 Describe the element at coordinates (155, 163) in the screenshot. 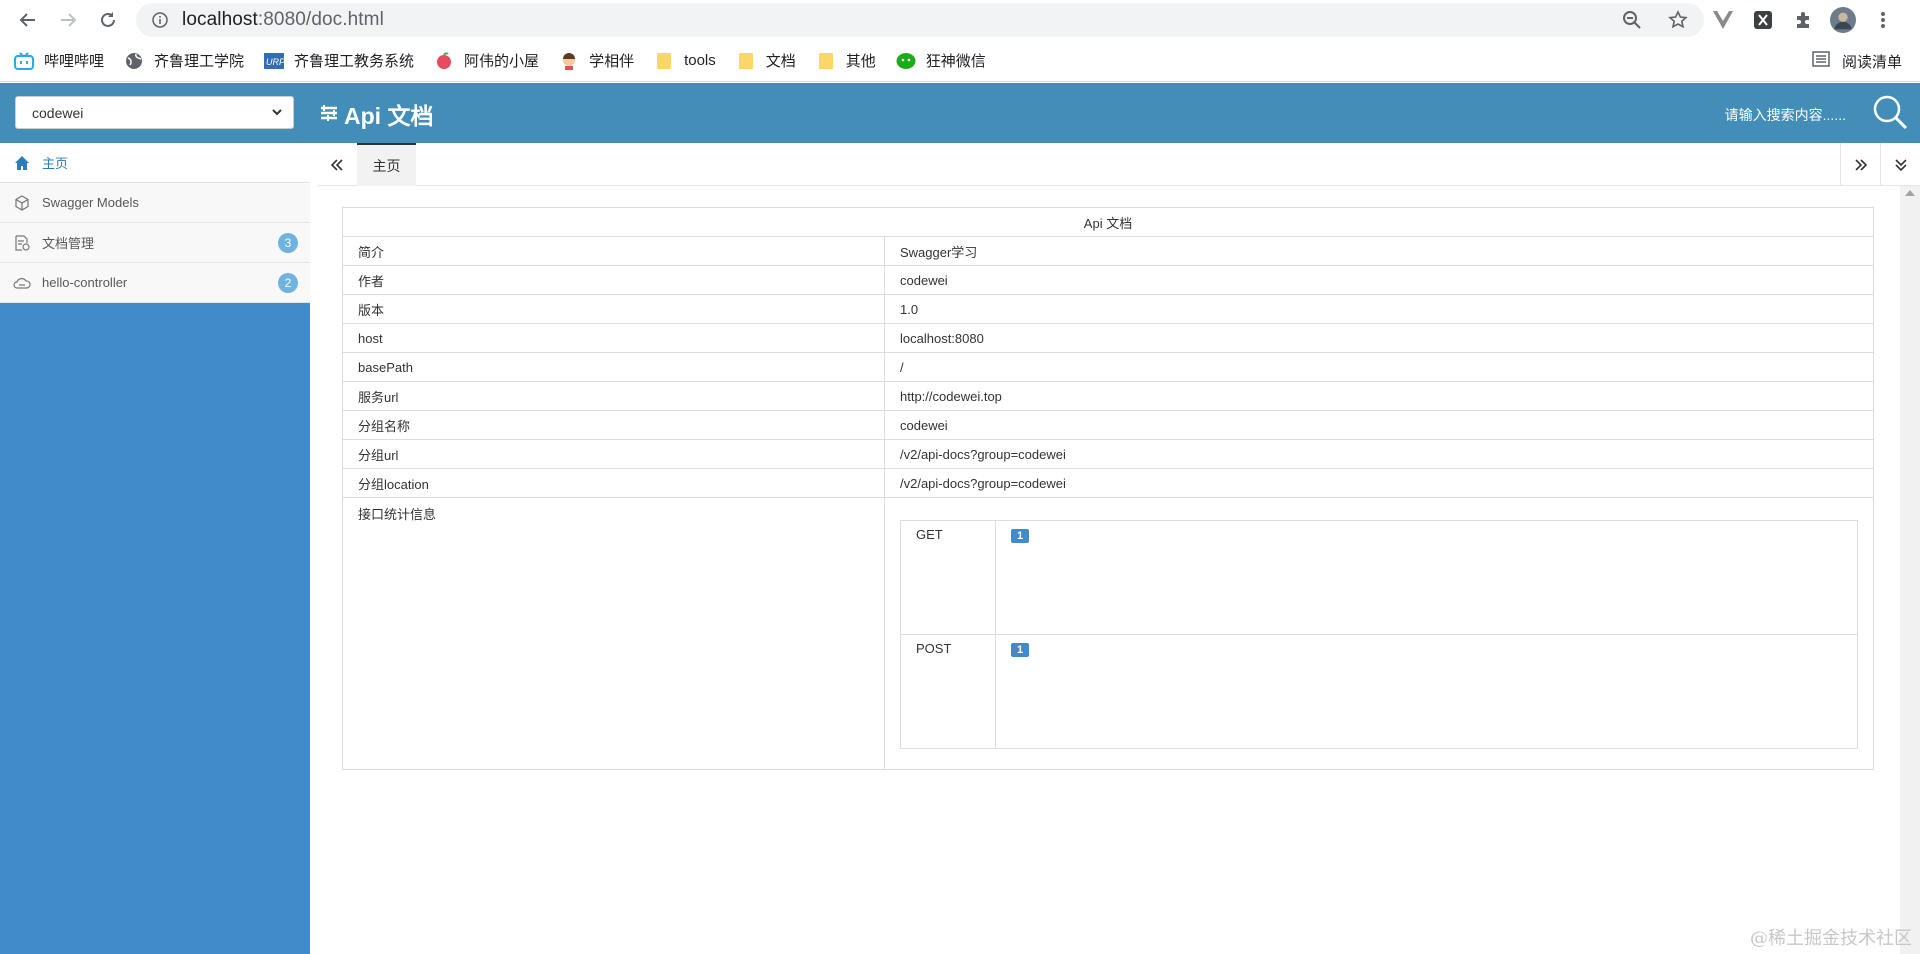

I see `sidebar-item-home: 主页` at that location.